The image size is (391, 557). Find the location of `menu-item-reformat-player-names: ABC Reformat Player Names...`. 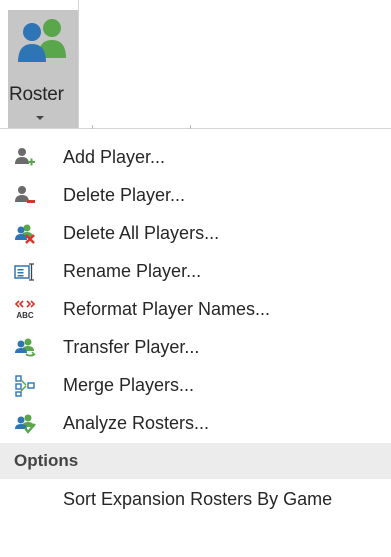

menu-item-reformat-player-names: ABC Reformat Player Names... is located at coordinates (195, 310).